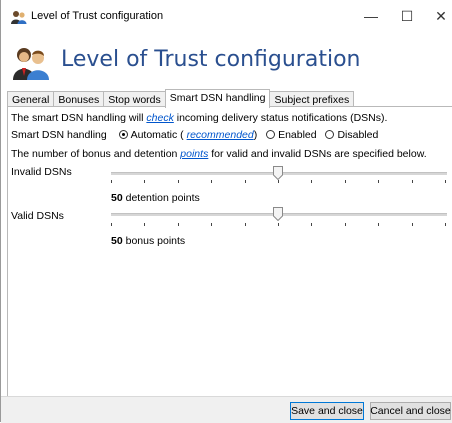 The width and height of the screenshot is (452, 423). Describe the element at coordinates (41, 172) in the screenshot. I see `invalid-dsns-label: Invalid DSNs` at that location.